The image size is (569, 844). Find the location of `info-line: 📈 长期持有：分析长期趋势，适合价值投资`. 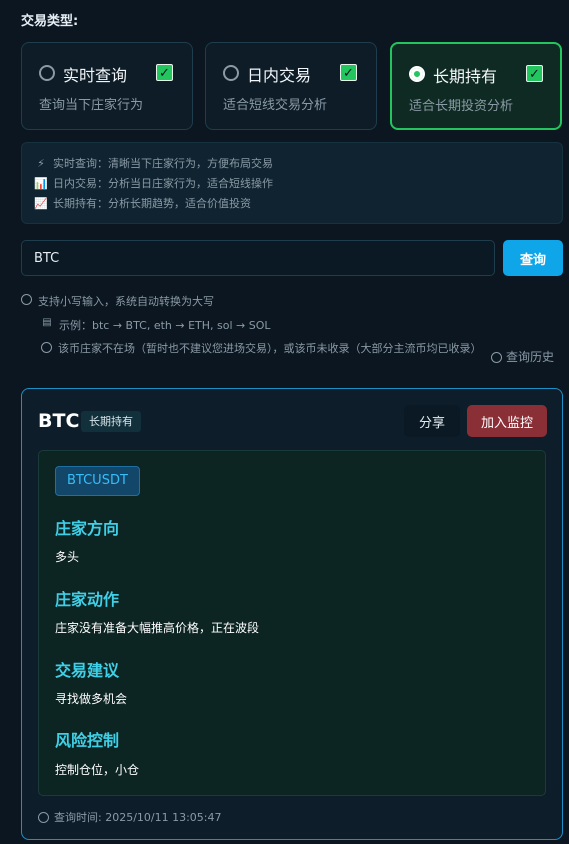

info-line: 📈 长期持有：分析长期趋势，适合价值投资 is located at coordinates (292, 203).